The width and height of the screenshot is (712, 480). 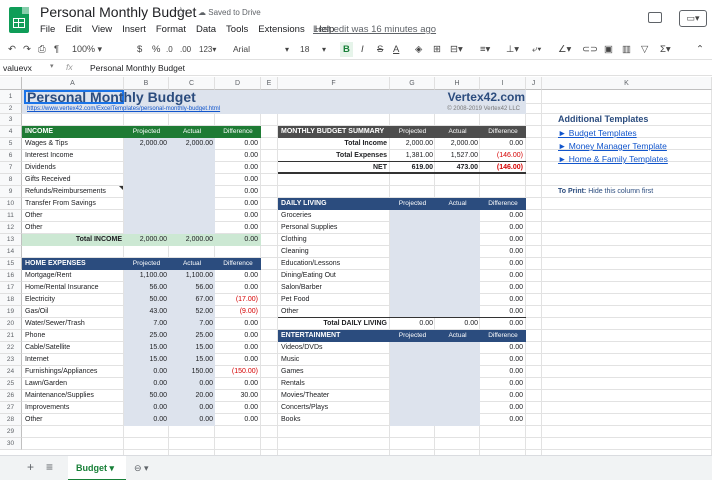 What do you see at coordinates (11, 444) in the screenshot?
I see `row-header-30: 30` at bounding box center [11, 444].